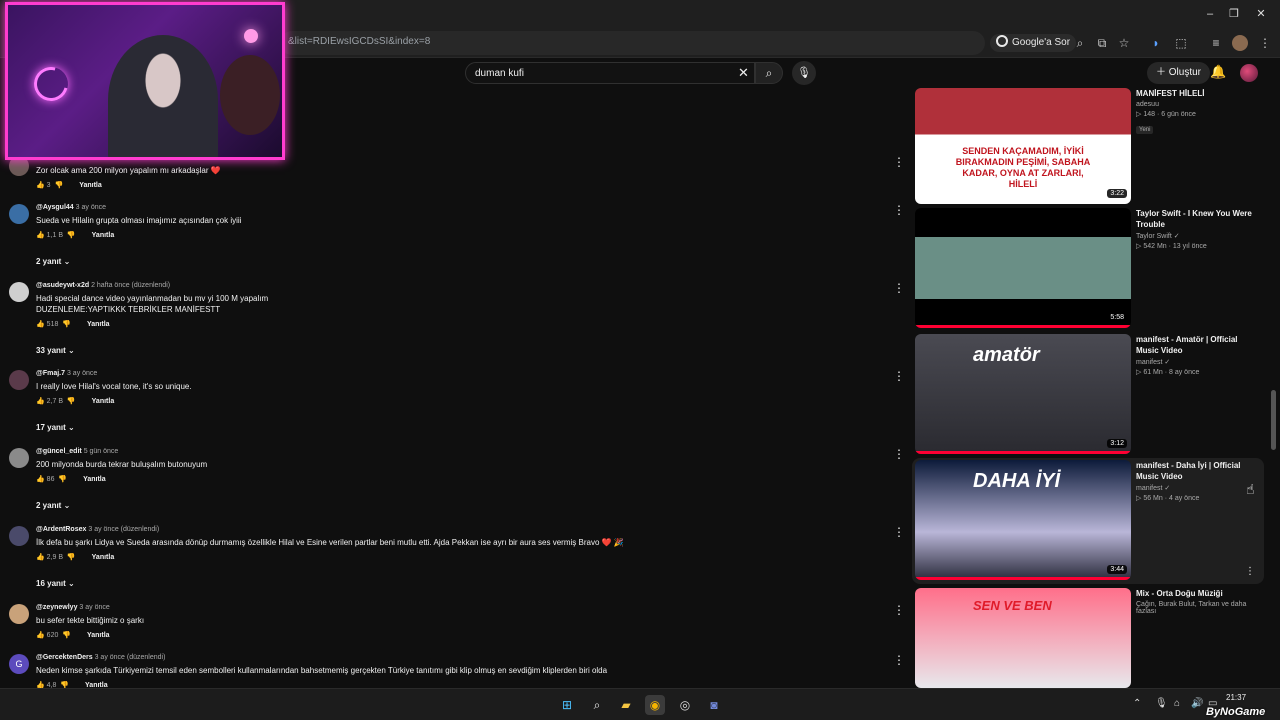 The height and width of the screenshot is (720, 1280). Describe the element at coordinates (1023, 520) in the screenshot. I see `video-thumbnail: DAHA İYİ 3:44` at that location.